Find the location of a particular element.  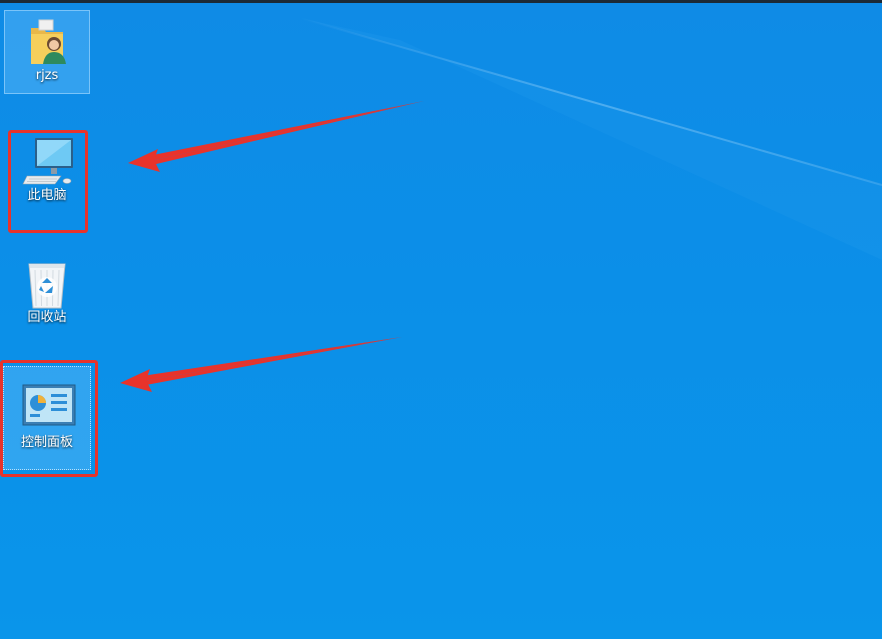

arrow-to-this-pc is located at coordinates (276, 136).